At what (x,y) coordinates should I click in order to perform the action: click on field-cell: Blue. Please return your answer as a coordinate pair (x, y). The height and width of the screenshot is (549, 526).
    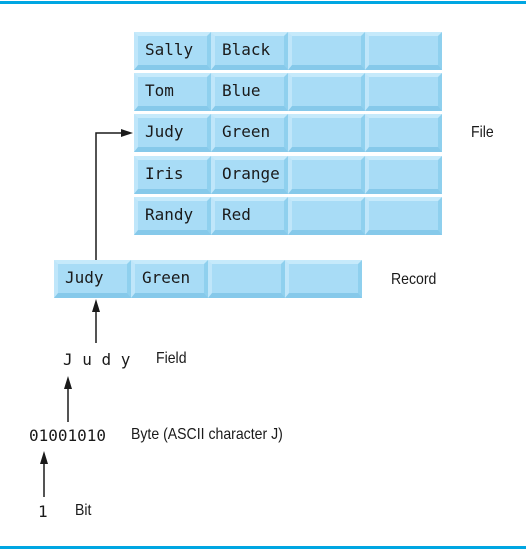
    Looking at the image, I should click on (249, 92).